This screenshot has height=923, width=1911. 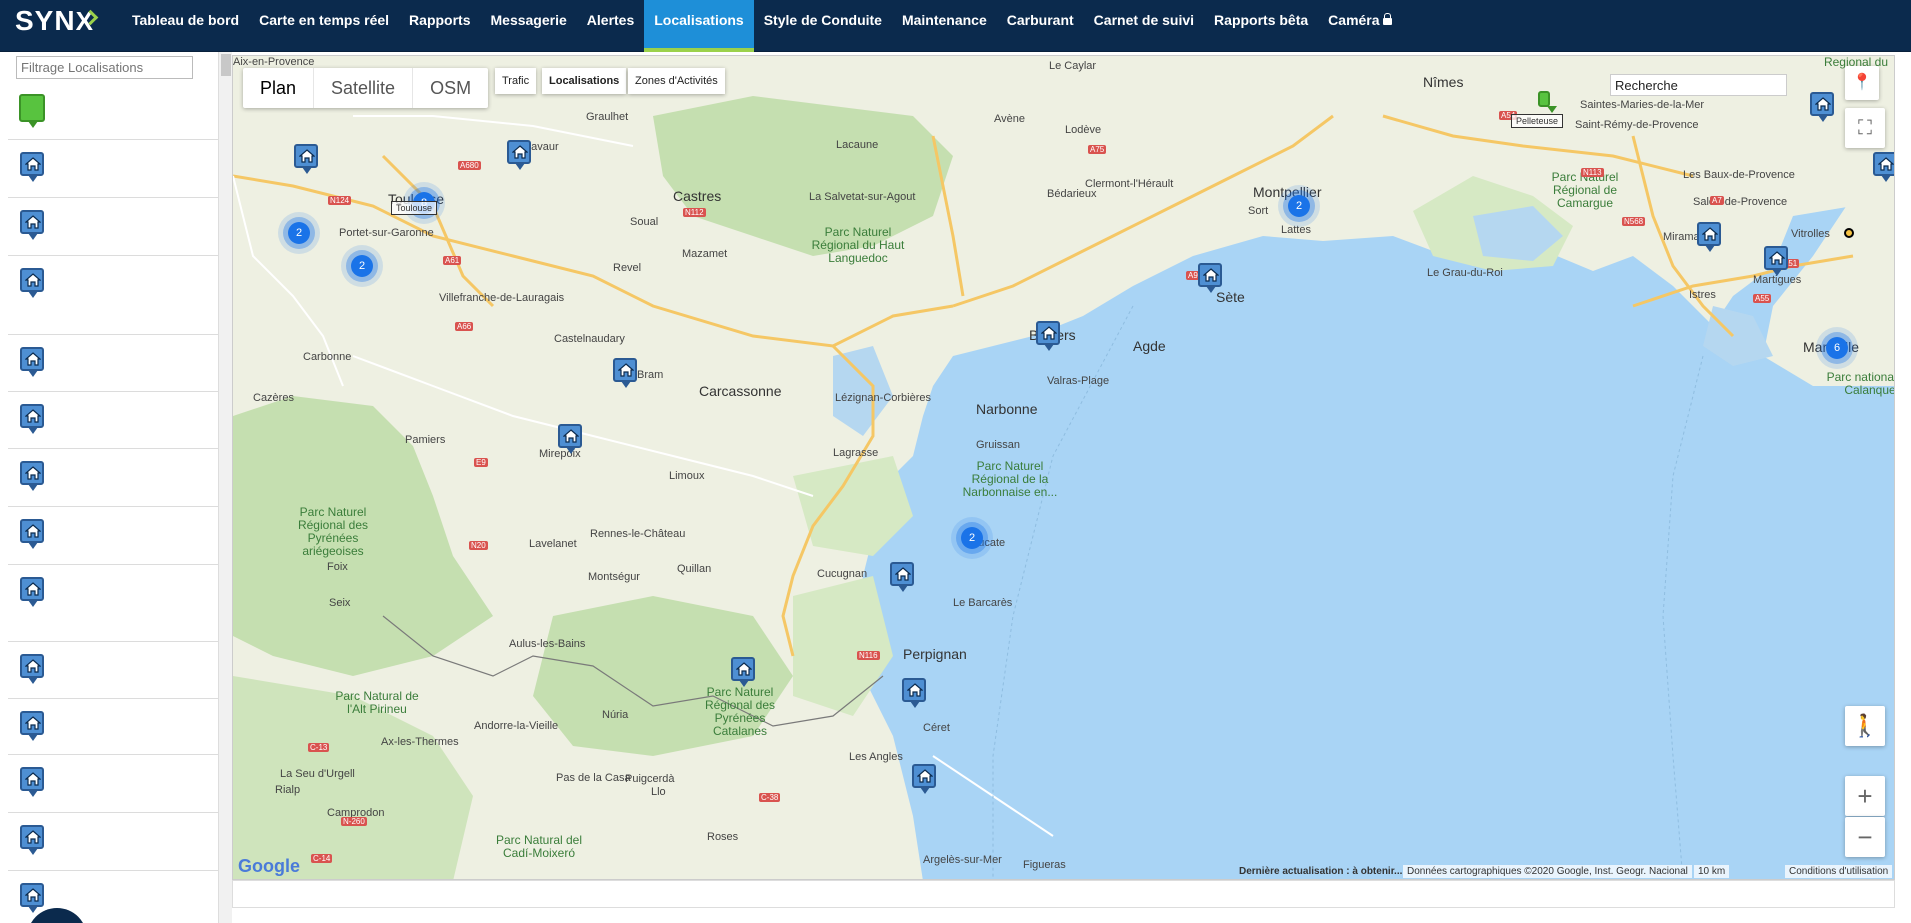 I want to click on nav-item-caméra: Caméra, so click(x=1359, y=26).